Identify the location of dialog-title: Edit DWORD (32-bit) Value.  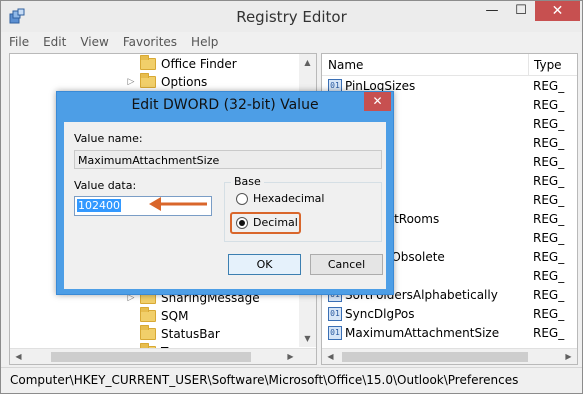
(225, 105).